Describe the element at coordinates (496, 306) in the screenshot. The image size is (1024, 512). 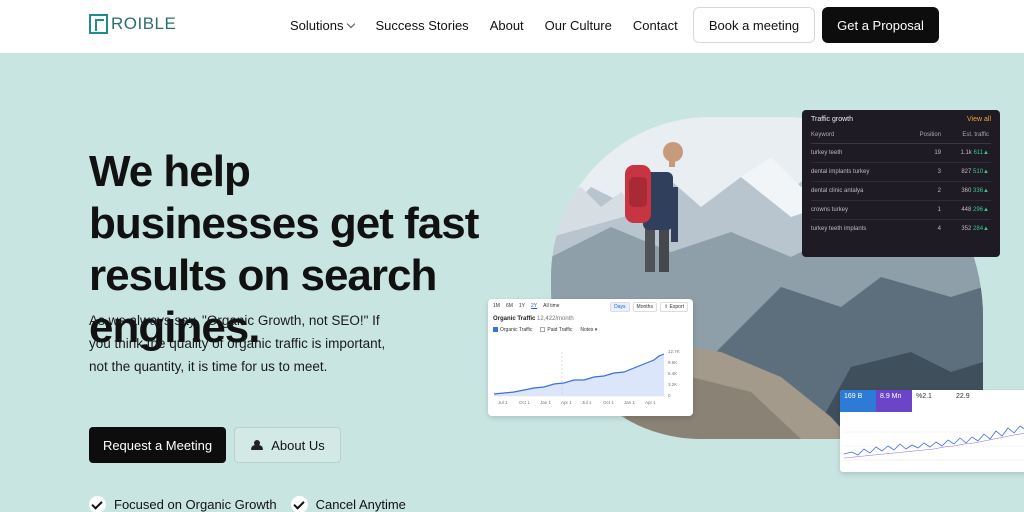
I see `range-1m: 1M` at that location.